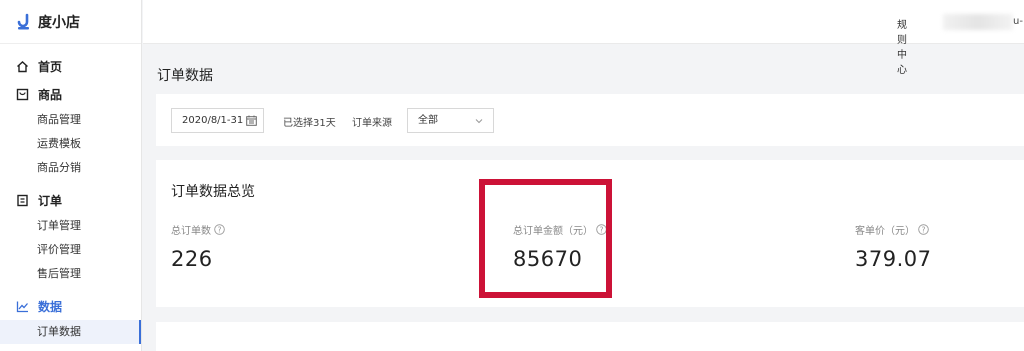 This screenshot has height=351, width=1024. What do you see at coordinates (70, 250) in the screenshot?
I see `sidebar-item-review-manage: 评价管理` at bounding box center [70, 250].